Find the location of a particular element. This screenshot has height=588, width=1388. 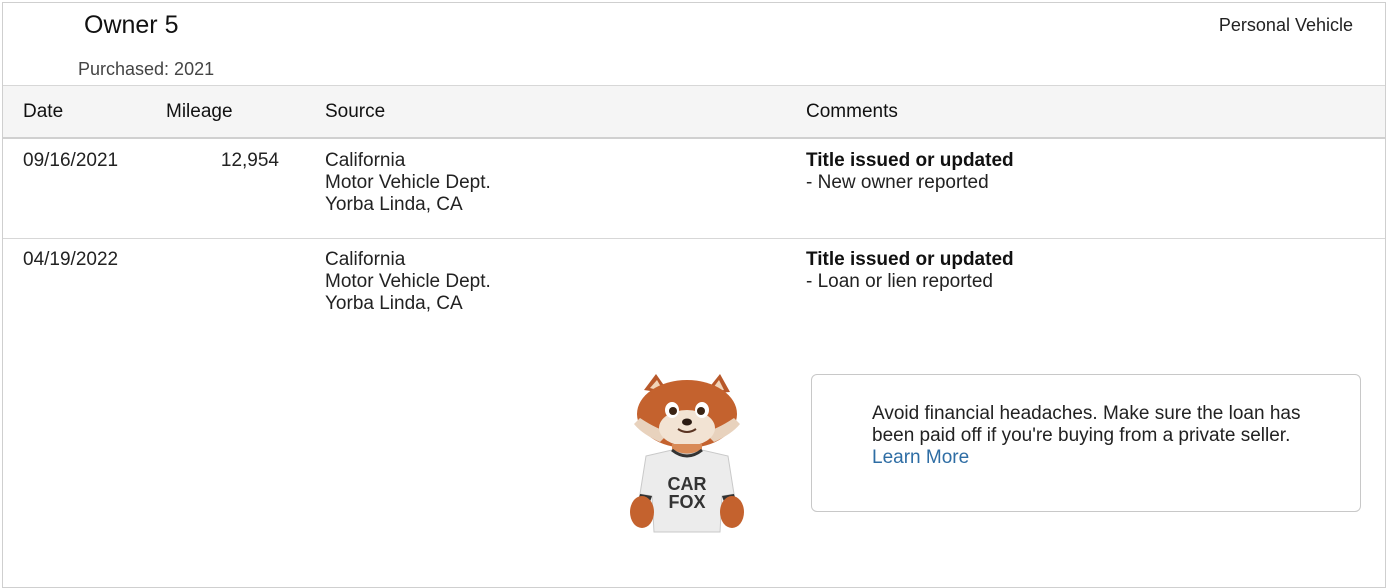

carfox-mascot-icon: CAR FOX is located at coordinates (687, 453).